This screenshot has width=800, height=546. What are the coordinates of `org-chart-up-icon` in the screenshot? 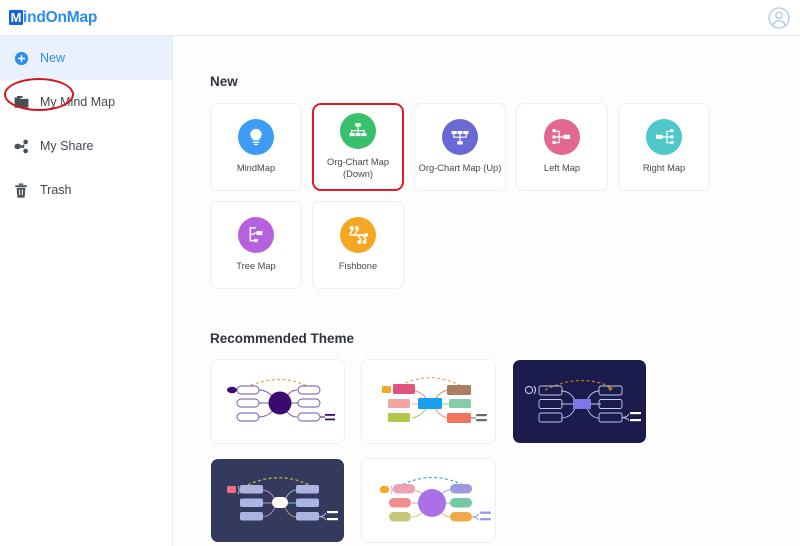 It's located at (460, 137).